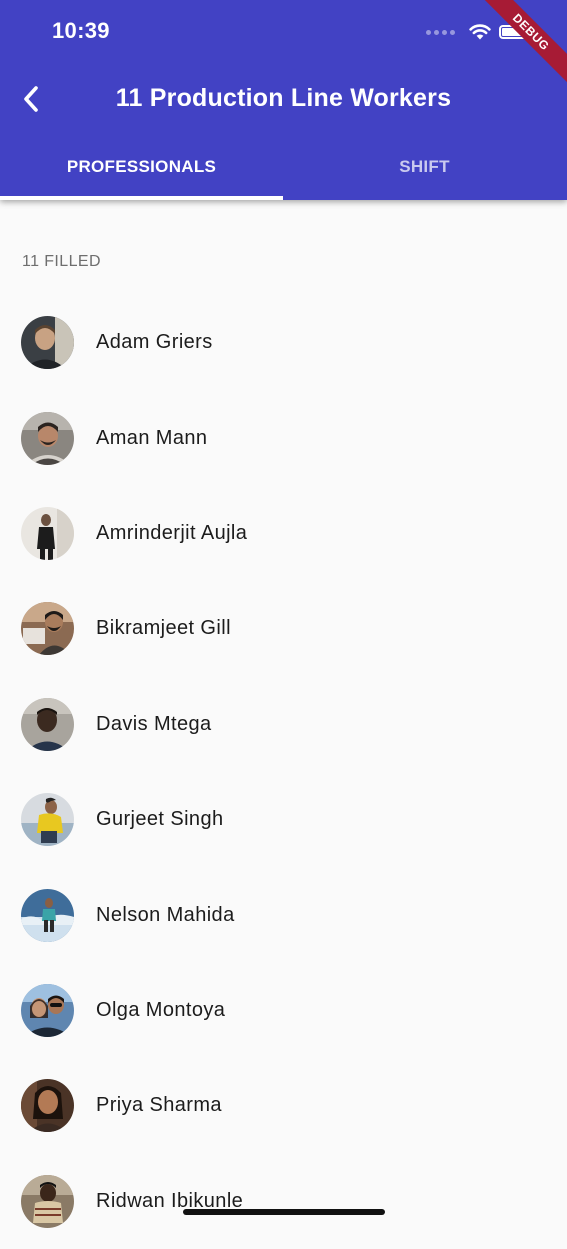 This screenshot has height=1249, width=567. What do you see at coordinates (283, 1201) in the screenshot?
I see `worker-list-item: Ridwan Ibikunle` at bounding box center [283, 1201].